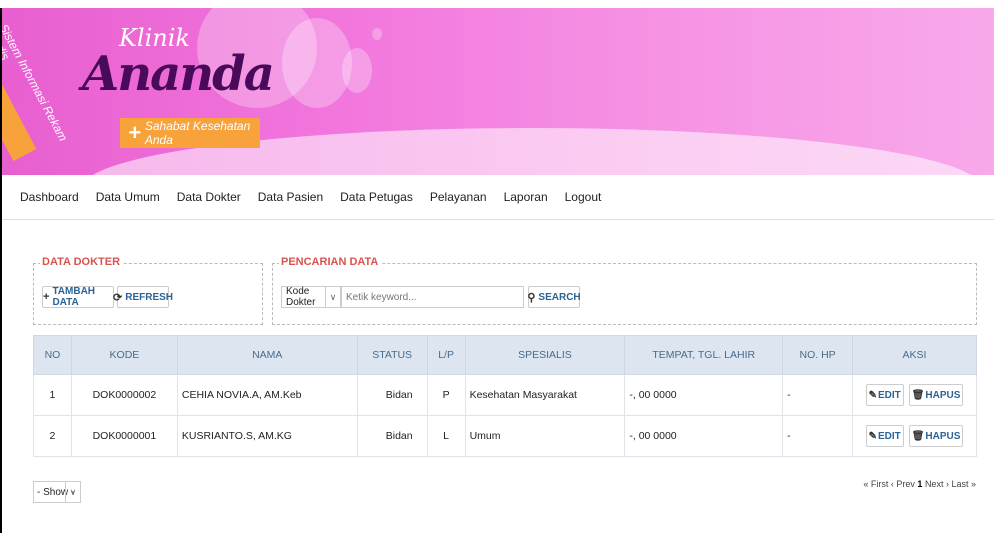 This screenshot has height=533, width=994. Describe the element at coordinates (458, 197) in the screenshot. I see `nav-pelayanan: Pelayanan` at that location.